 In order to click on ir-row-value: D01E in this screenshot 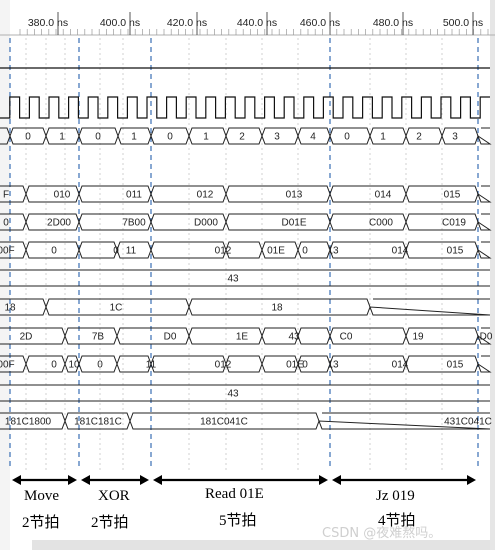, I will do `click(293, 223)`.